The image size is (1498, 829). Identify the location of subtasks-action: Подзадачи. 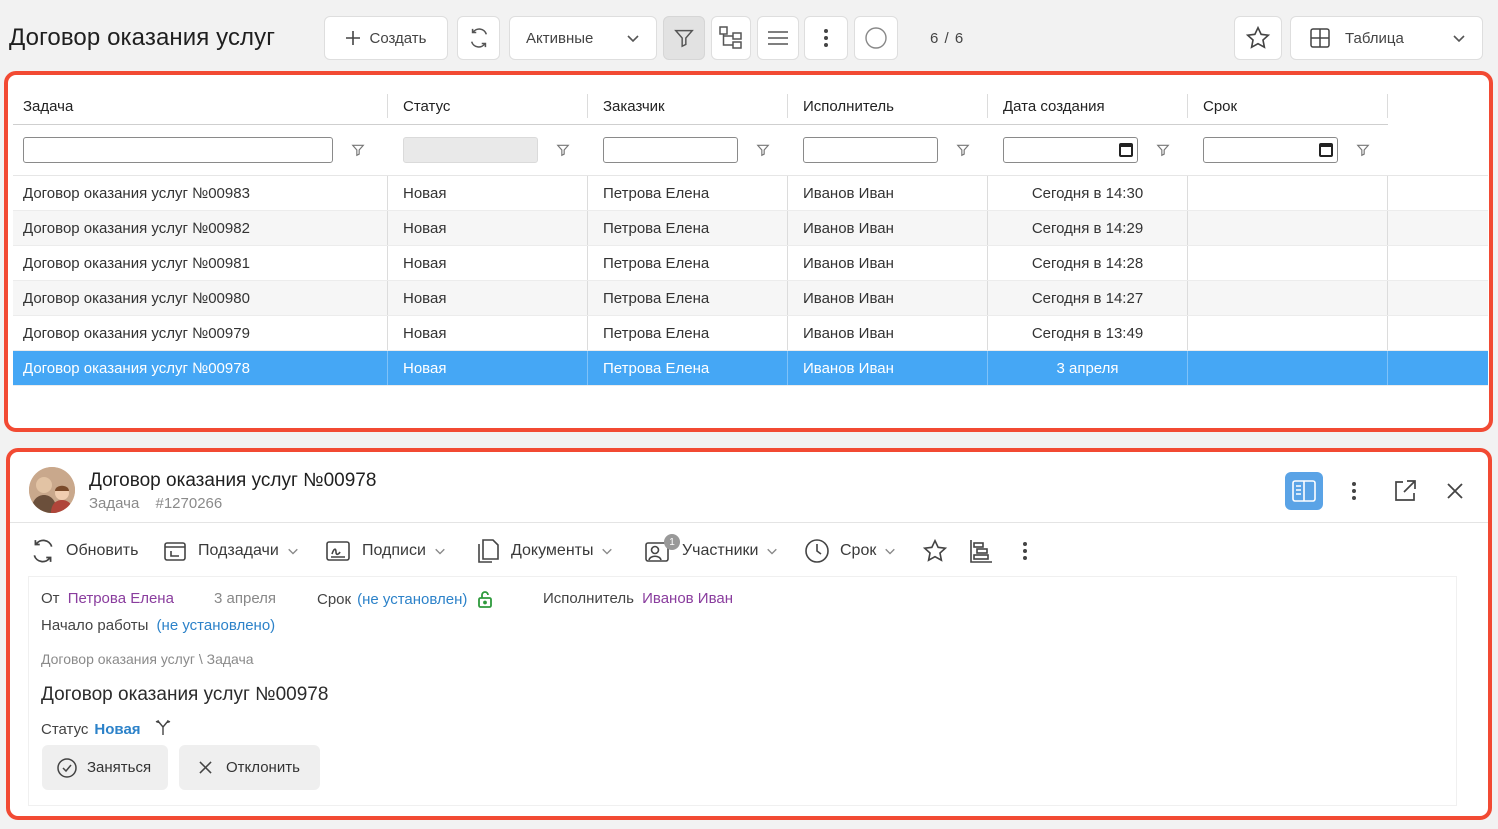
(230, 551).